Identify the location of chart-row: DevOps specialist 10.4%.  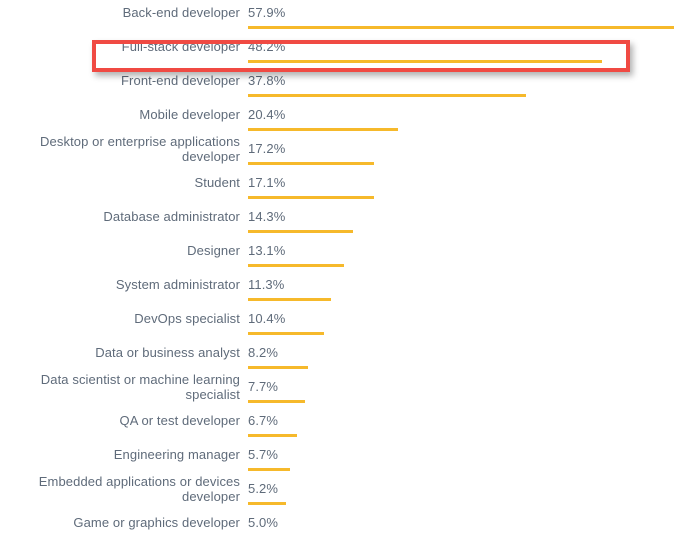
(342, 323).